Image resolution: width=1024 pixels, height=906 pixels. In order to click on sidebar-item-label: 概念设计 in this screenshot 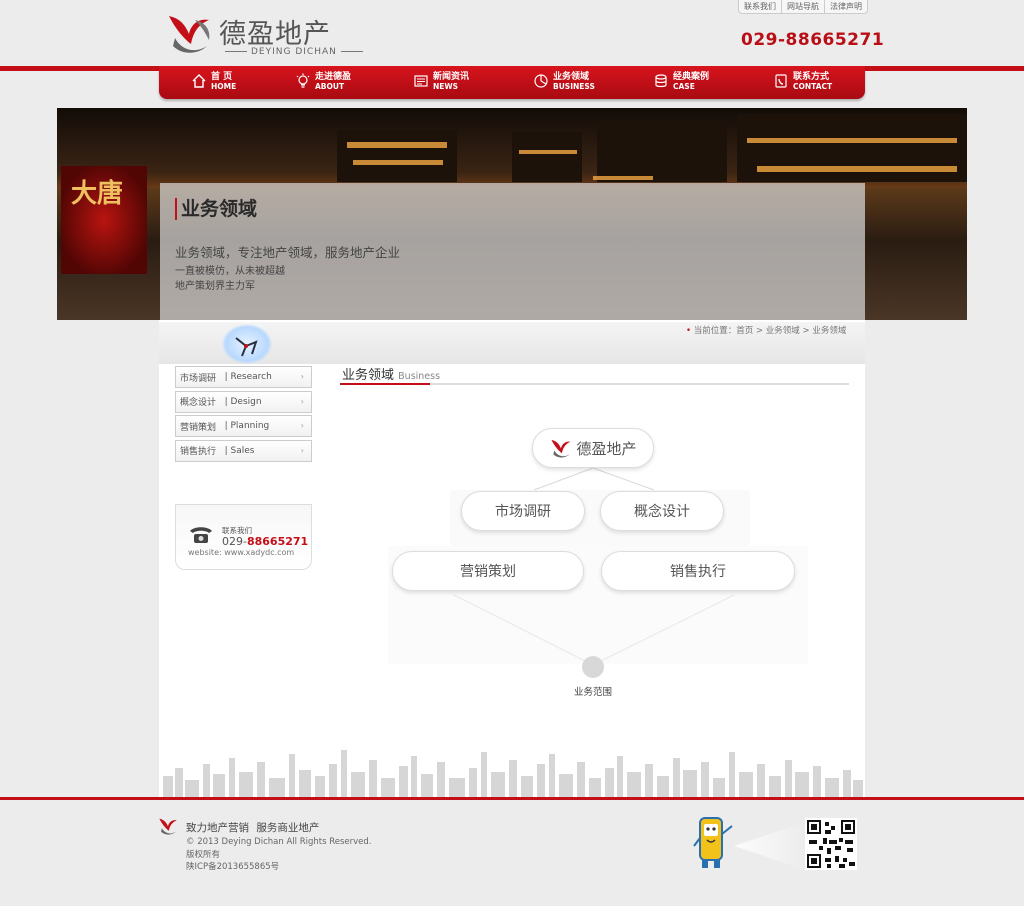, I will do `click(198, 403)`.